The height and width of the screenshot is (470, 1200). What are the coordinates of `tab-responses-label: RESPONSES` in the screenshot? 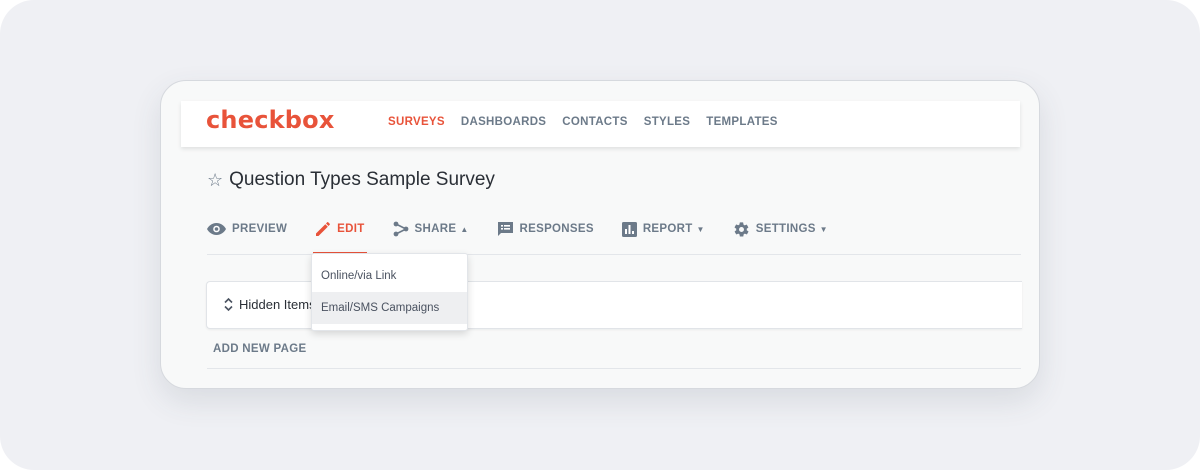 It's located at (556, 229).